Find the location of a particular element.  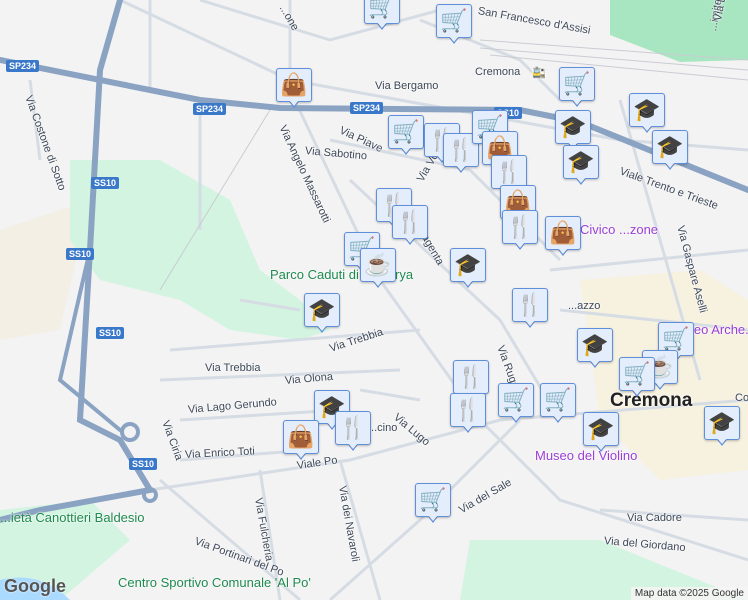

street-label: ...cino is located at coordinates (383, 428).